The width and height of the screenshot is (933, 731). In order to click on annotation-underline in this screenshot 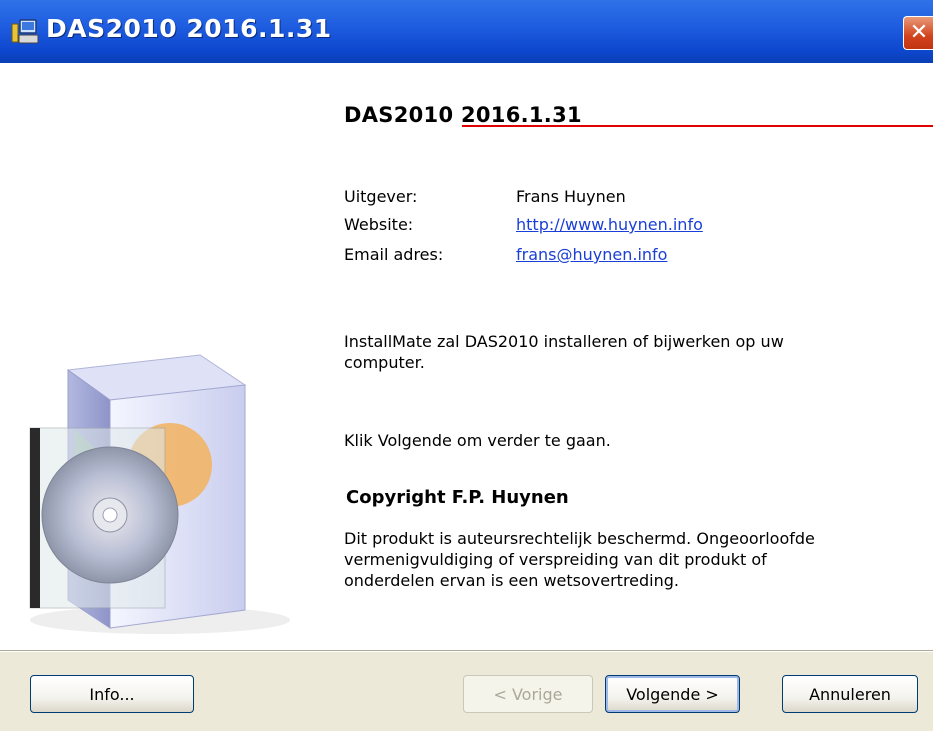, I will do `click(697, 126)`.